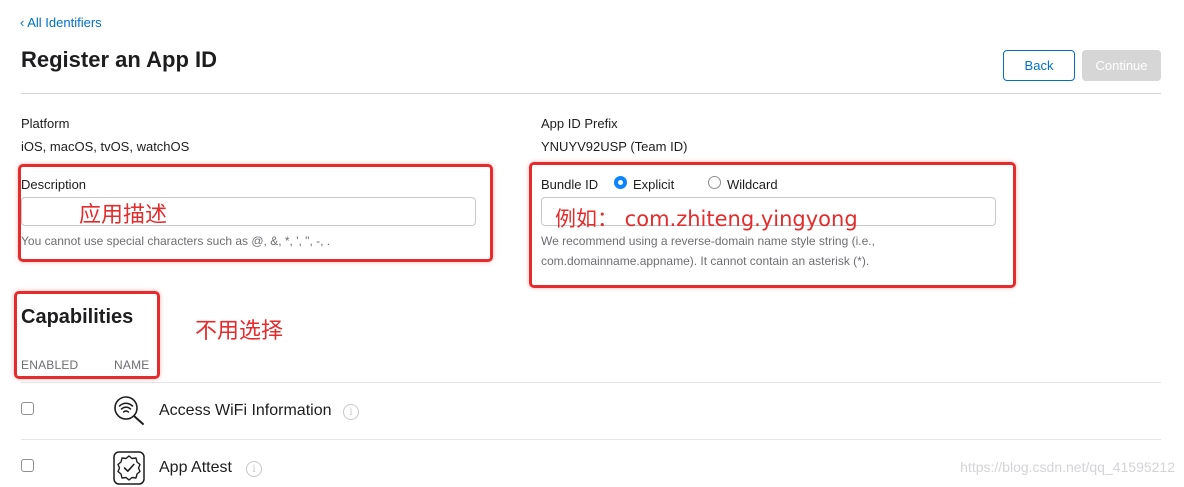  Describe the element at coordinates (129, 412) in the screenshot. I see `wifi-search-icon` at that location.